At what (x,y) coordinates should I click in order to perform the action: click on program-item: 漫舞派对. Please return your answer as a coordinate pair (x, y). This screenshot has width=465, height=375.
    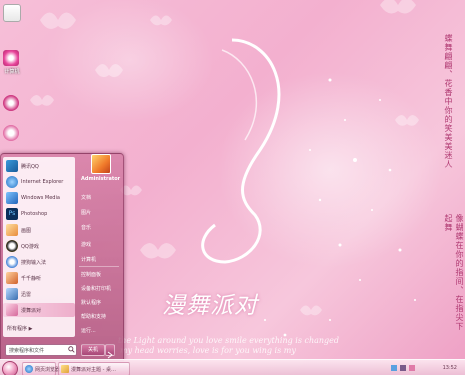
    Looking at the image, I should click on (39, 310).